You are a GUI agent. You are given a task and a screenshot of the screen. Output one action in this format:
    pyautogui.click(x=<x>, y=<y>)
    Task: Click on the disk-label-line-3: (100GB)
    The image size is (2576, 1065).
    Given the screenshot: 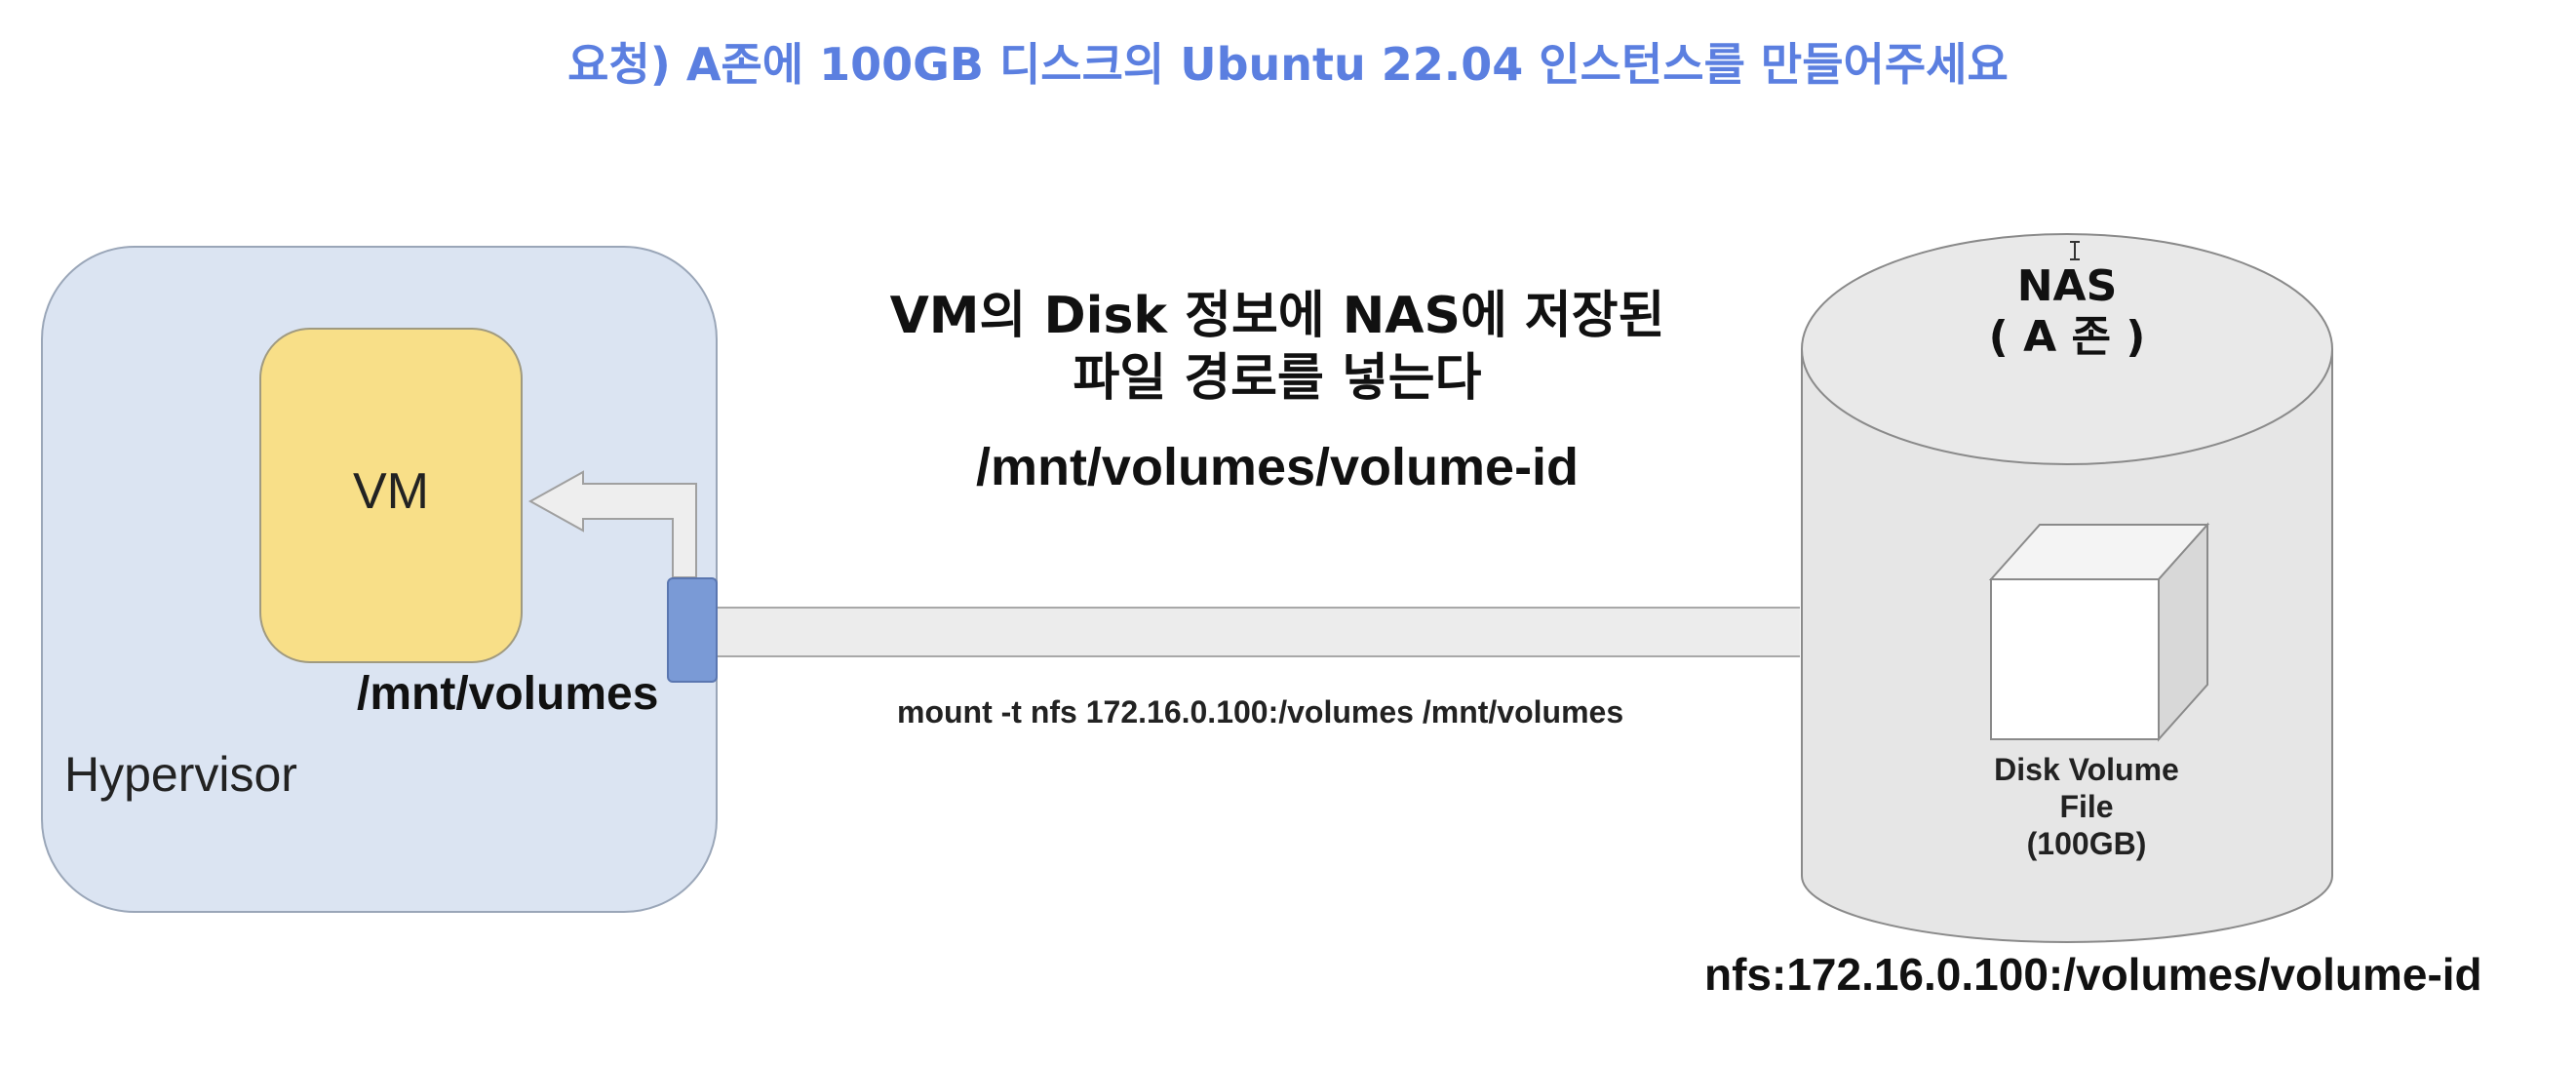 What is the action you would take?
    pyautogui.click(x=2086, y=843)
    